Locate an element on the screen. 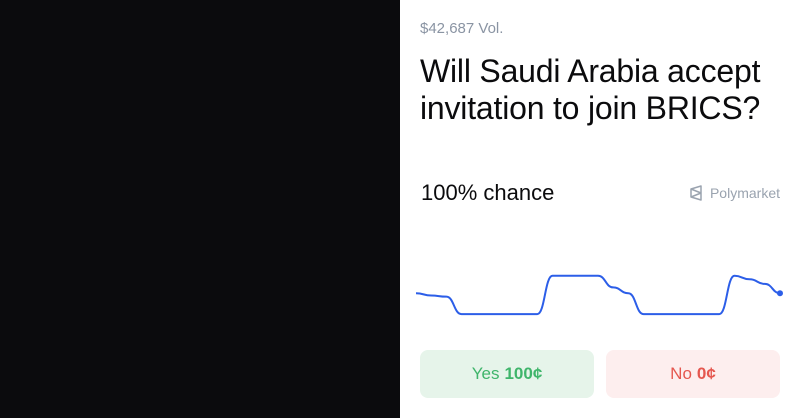  brand-logo: Polymarket is located at coordinates (734, 193).